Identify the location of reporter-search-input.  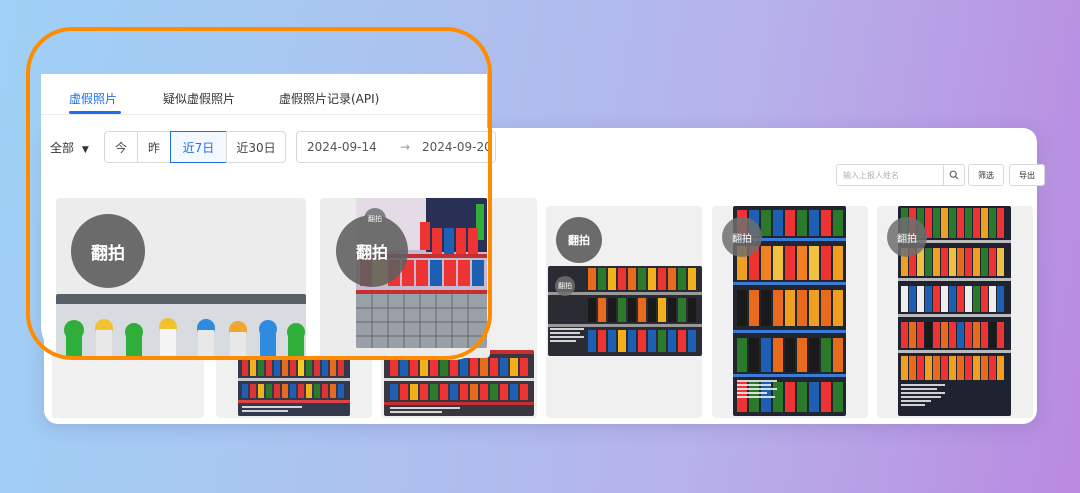
(892, 175).